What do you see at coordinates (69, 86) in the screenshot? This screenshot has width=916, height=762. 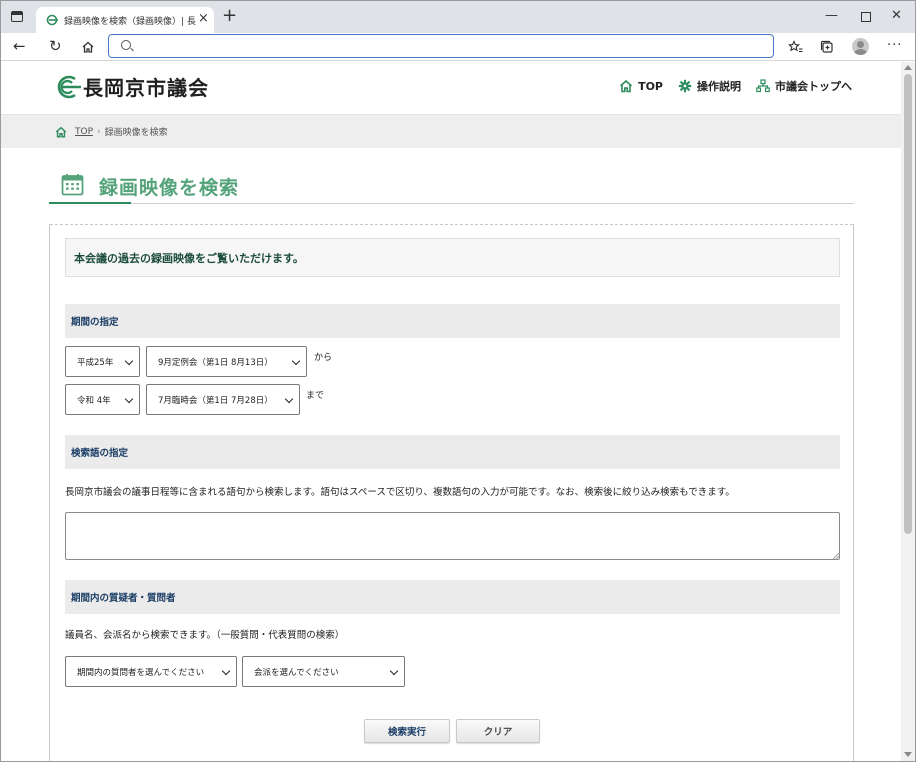 I see `council-logo-icon` at bounding box center [69, 86].